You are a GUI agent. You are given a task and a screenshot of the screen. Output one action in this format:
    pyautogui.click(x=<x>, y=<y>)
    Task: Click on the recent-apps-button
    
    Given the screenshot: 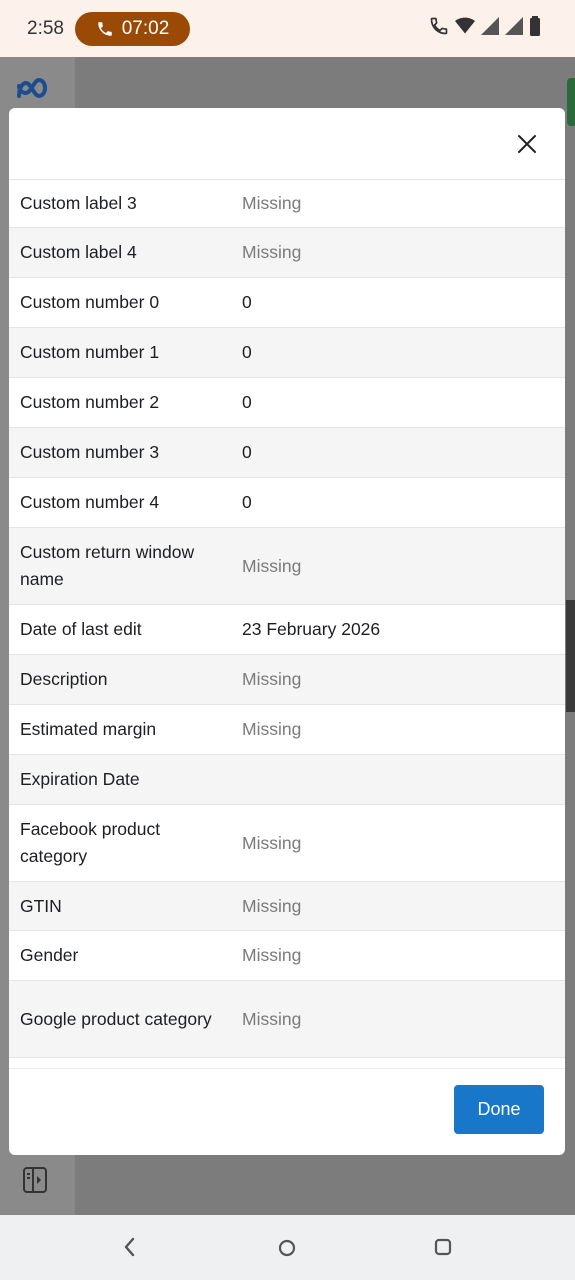 What is the action you would take?
    pyautogui.click(x=443, y=1249)
    